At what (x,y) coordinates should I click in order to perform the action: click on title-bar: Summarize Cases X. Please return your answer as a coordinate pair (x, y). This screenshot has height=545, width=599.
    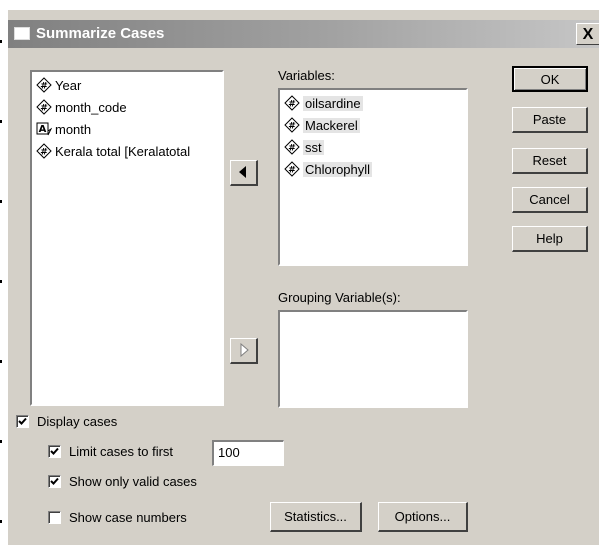
    Looking at the image, I should click on (303, 34).